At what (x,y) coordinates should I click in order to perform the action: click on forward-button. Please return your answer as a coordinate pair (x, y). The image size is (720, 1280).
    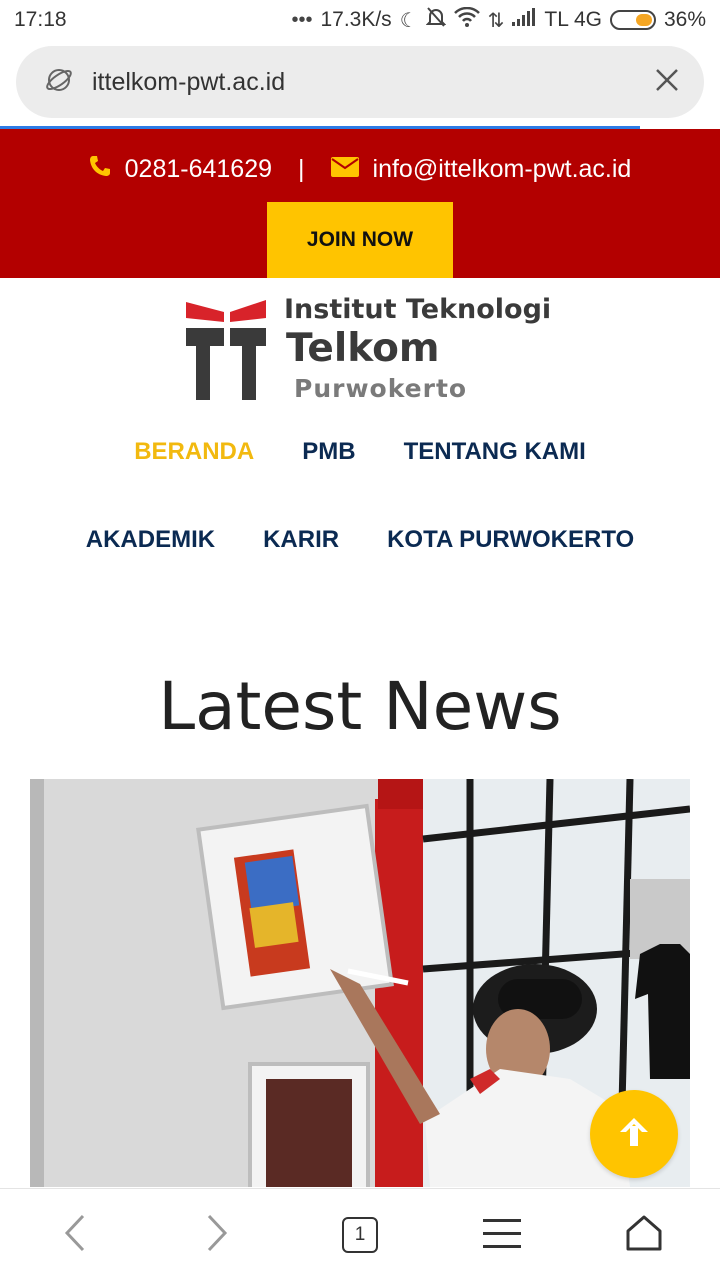
    Looking at the image, I should click on (217, 1234).